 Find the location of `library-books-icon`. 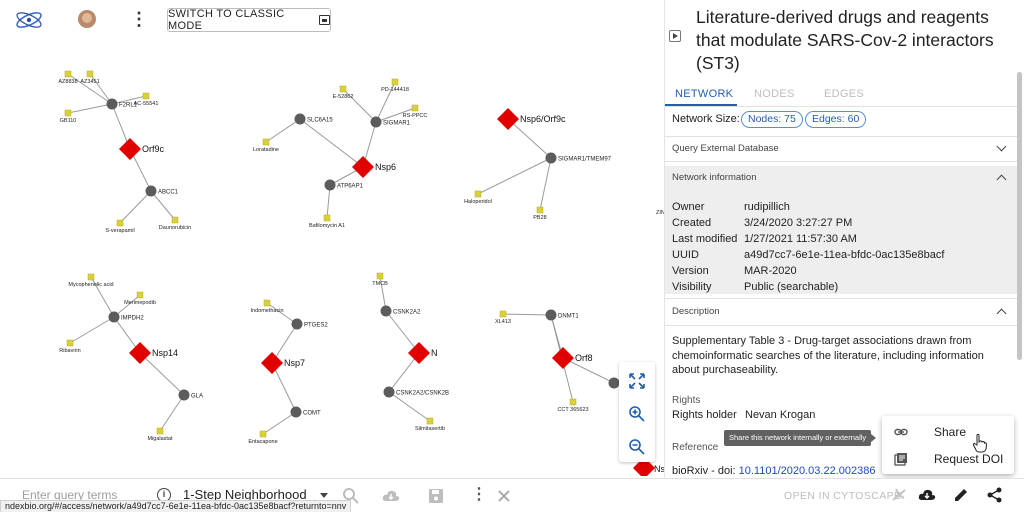

library-books-icon is located at coordinates (900, 459).